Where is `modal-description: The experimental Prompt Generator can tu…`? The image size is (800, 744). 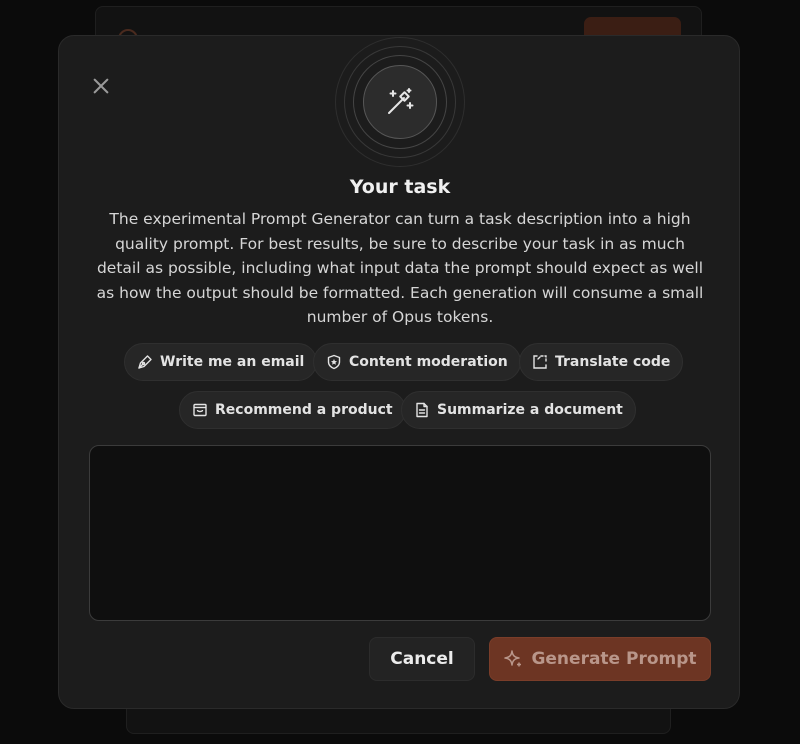
modal-description: The experimental Prompt Generator can tu… is located at coordinates (400, 268).